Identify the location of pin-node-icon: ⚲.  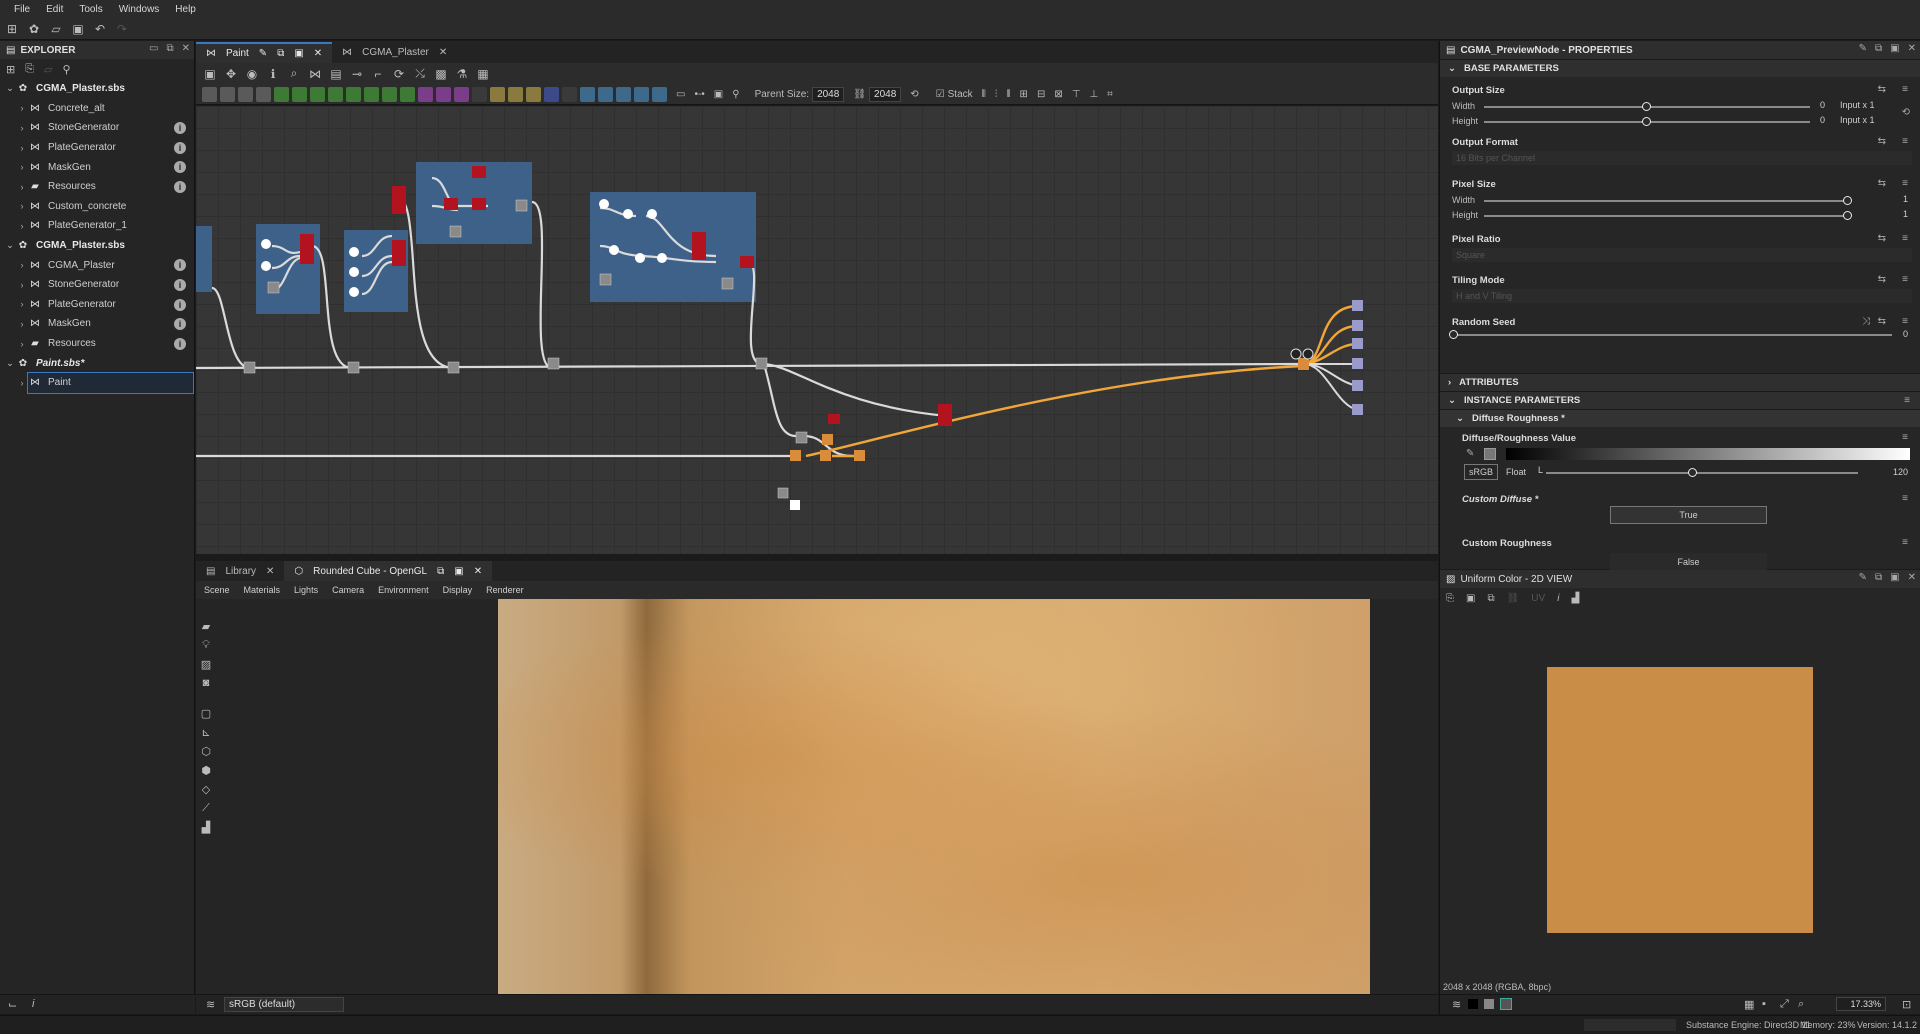
(735, 94).